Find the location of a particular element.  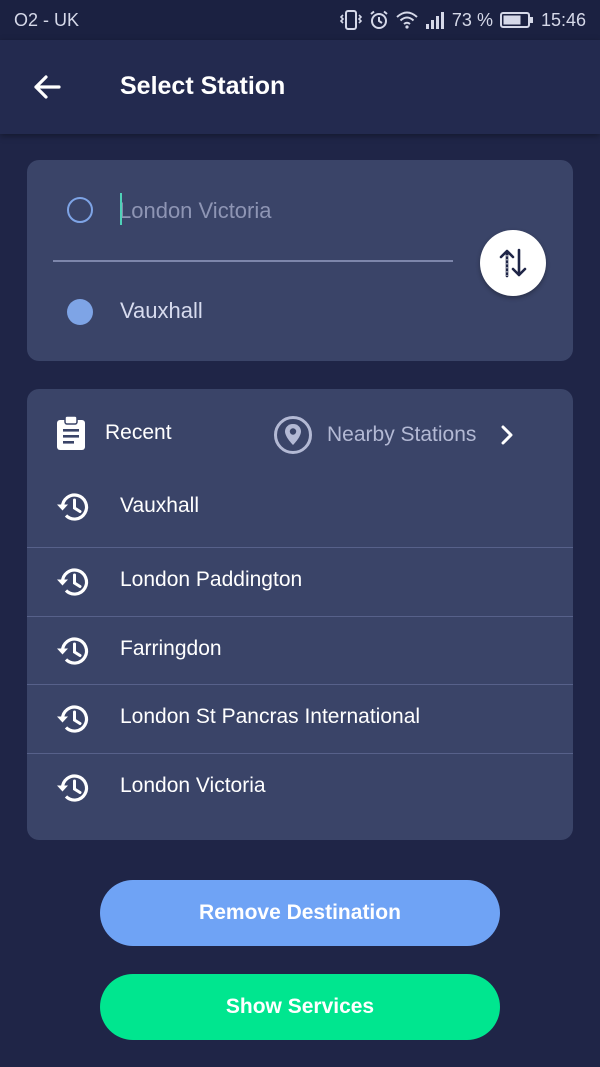

chevron-right-icon is located at coordinates (507, 435).